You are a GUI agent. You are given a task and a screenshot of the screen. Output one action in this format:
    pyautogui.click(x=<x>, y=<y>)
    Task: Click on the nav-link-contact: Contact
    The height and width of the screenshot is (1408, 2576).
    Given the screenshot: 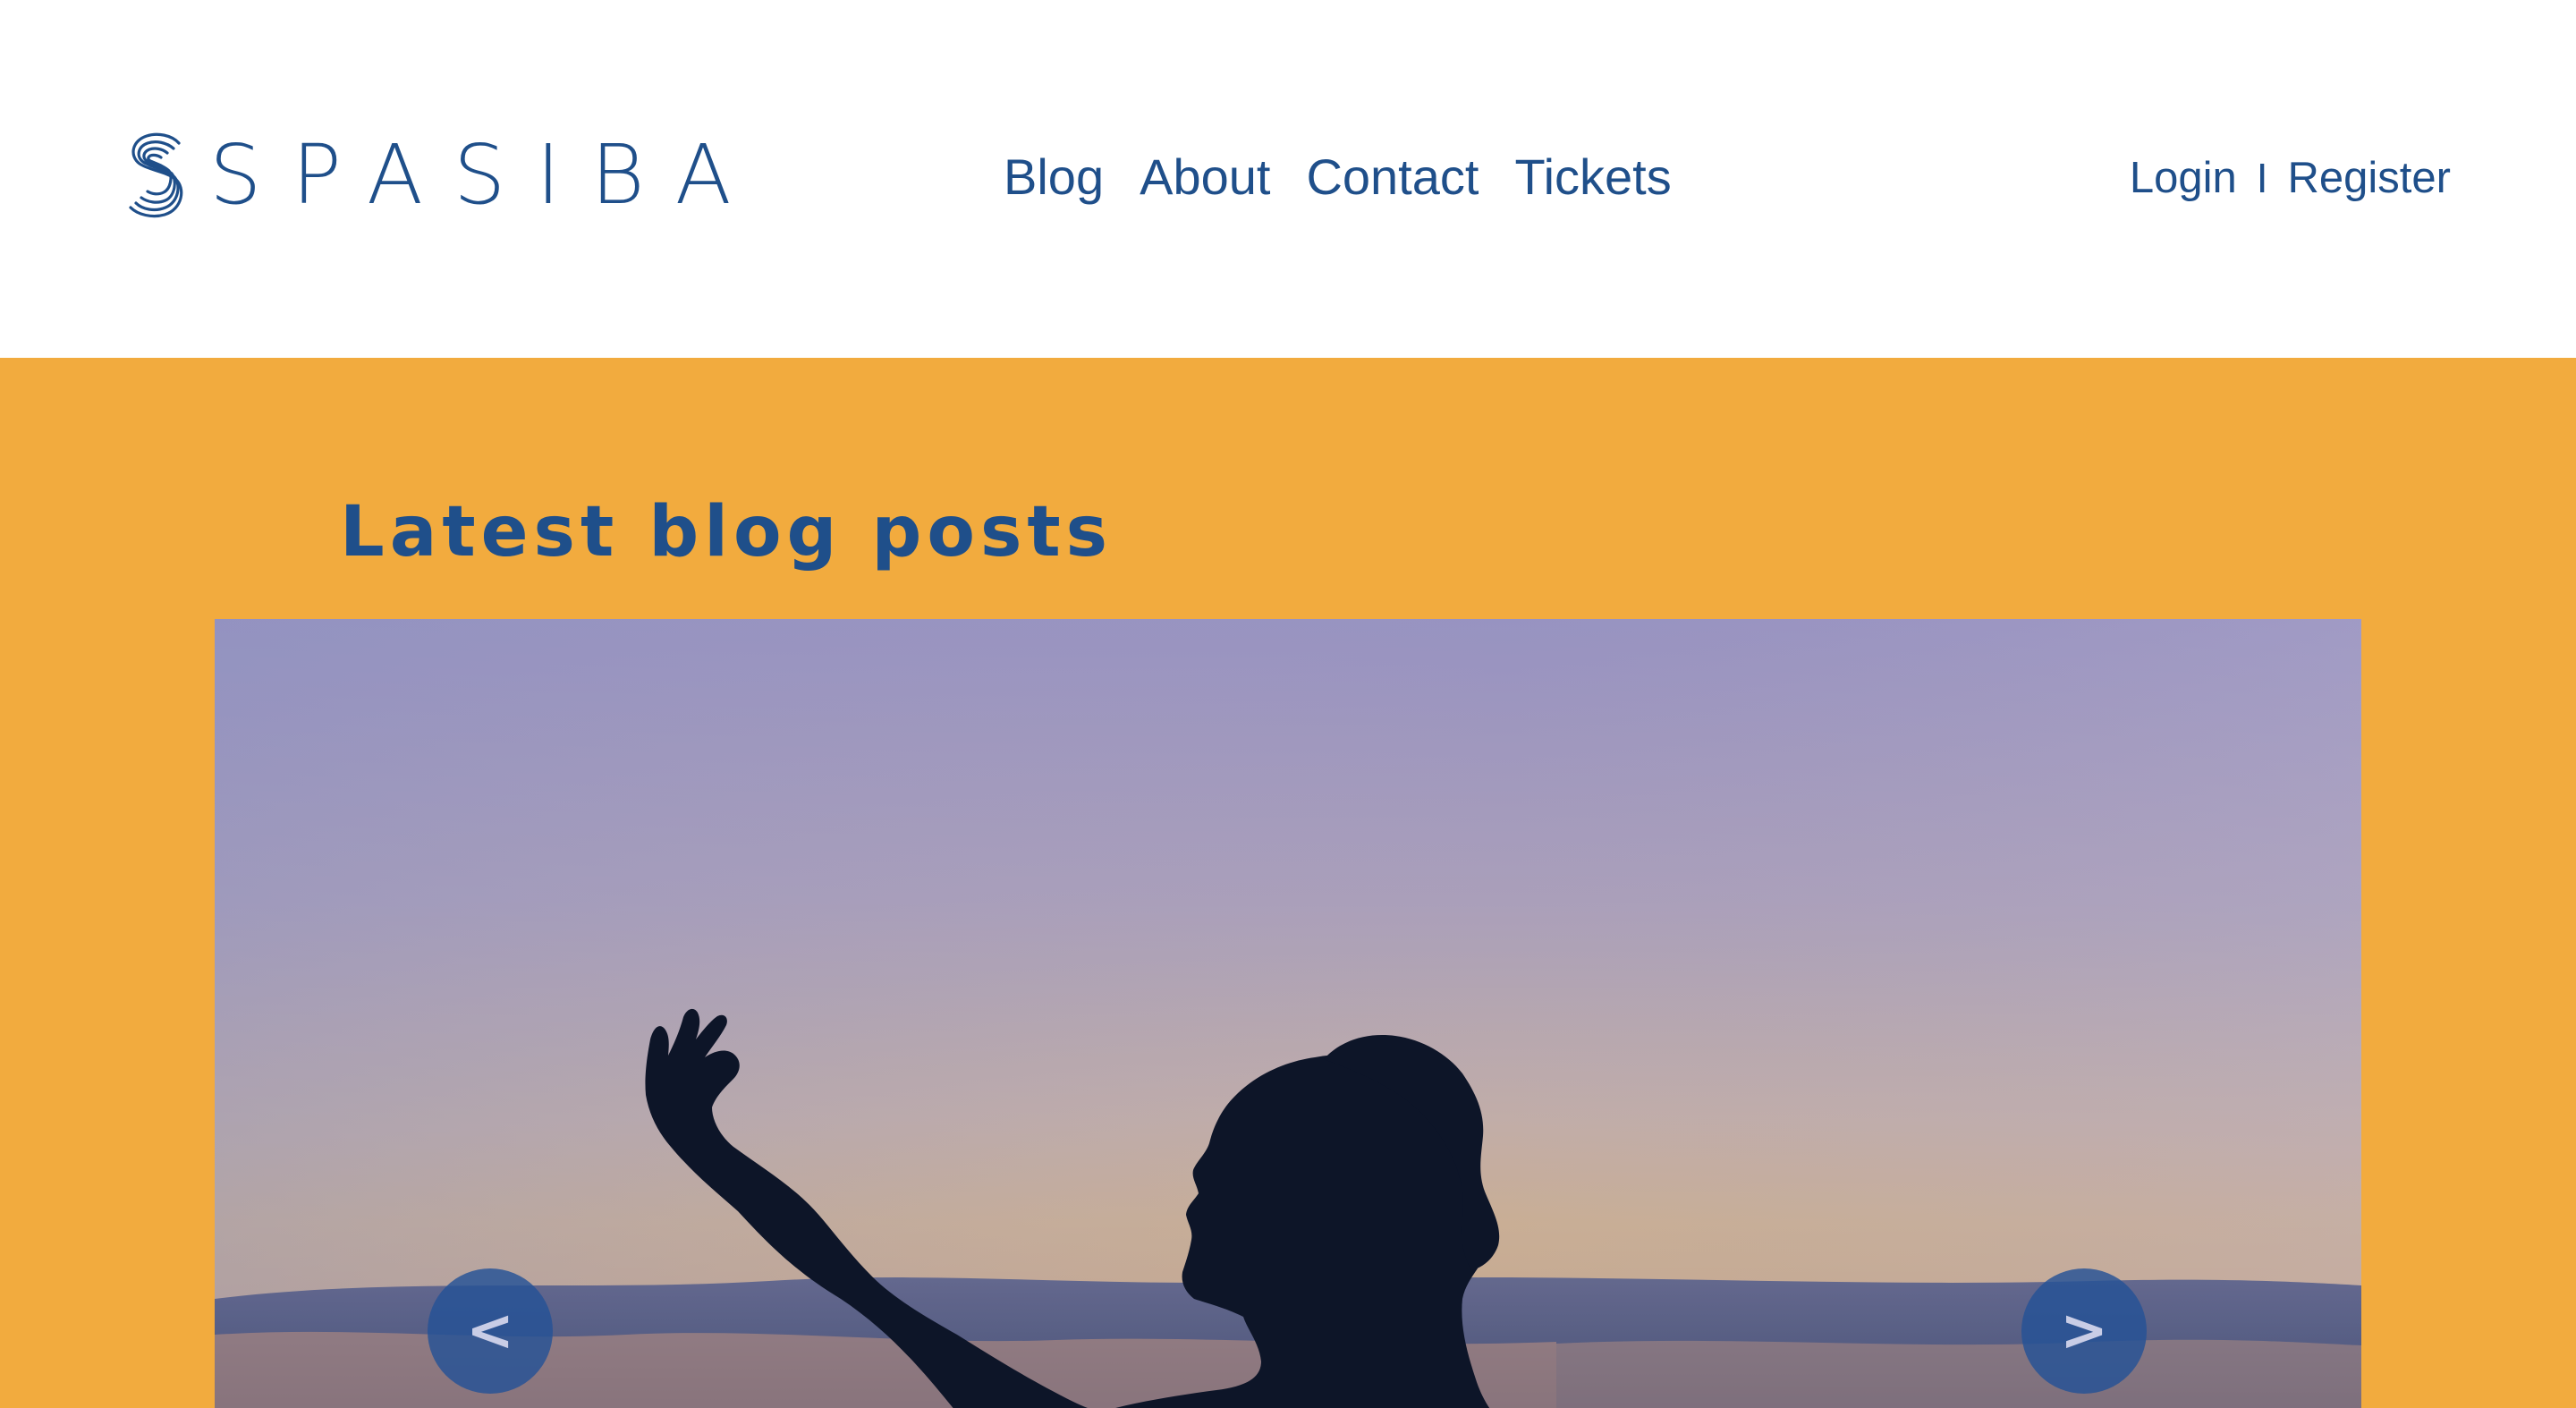 What is the action you would take?
    pyautogui.click(x=1392, y=177)
    